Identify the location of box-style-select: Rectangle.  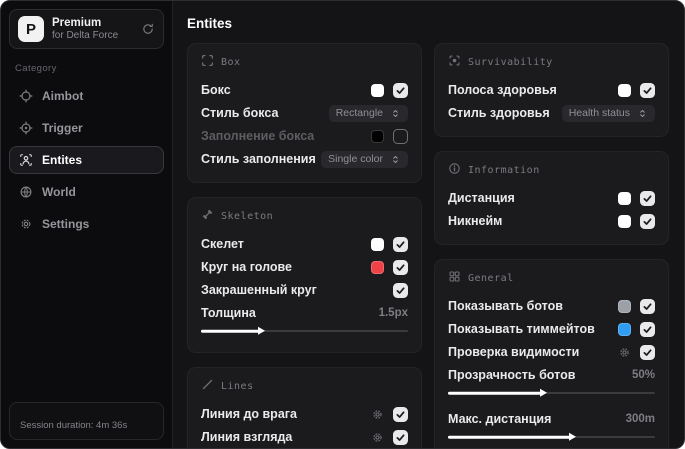
(368, 113).